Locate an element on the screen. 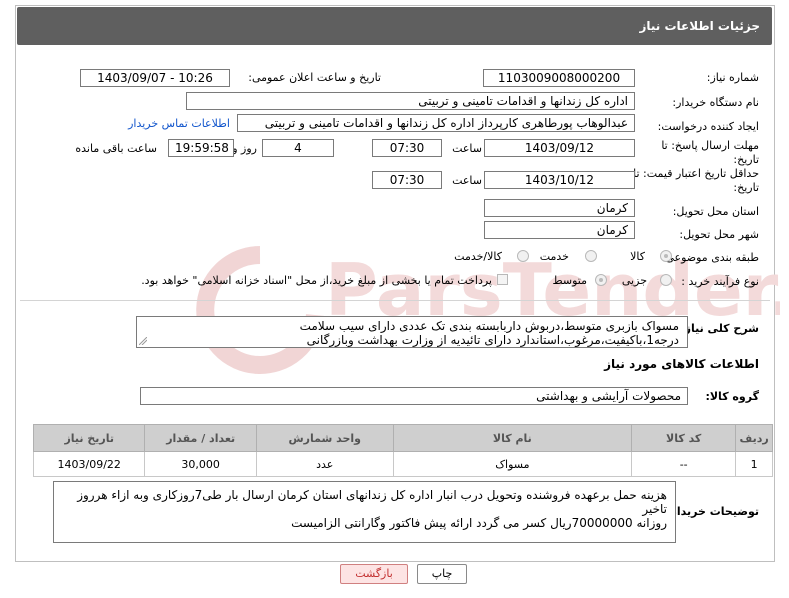  process-label: نوع فرآیند خرید : is located at coordinates (720, 281).